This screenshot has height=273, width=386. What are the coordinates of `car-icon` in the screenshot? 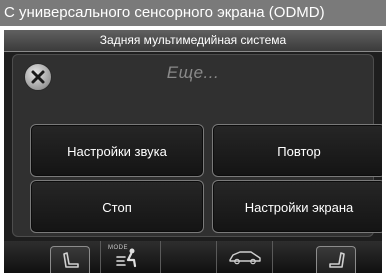 It's located at (245, 258).